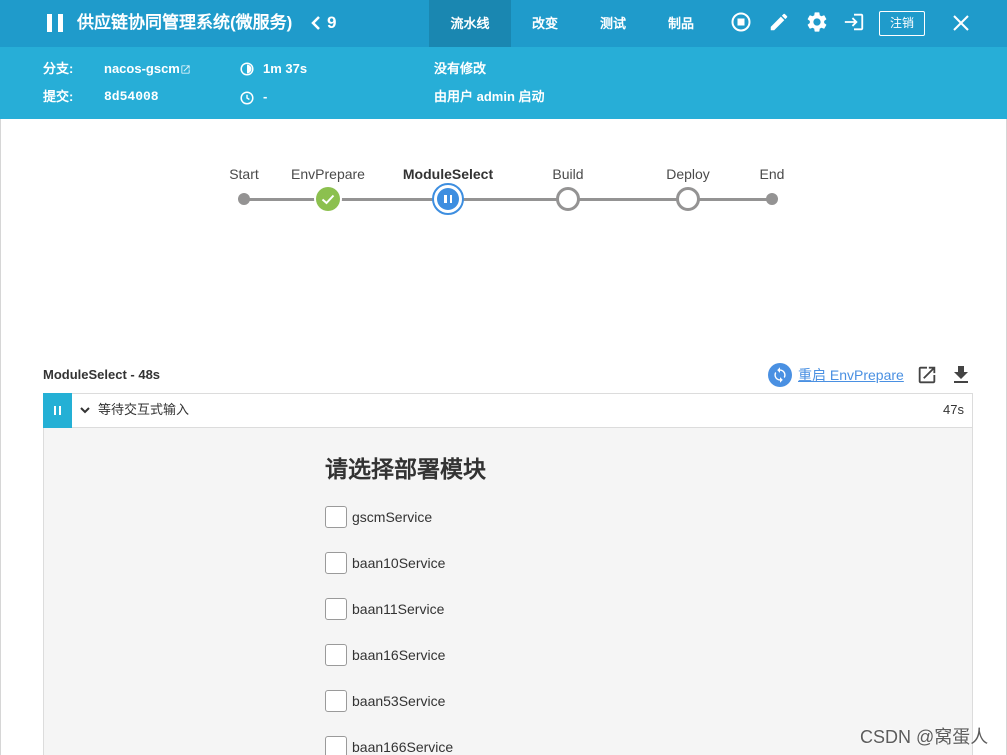 Image resolution: width=1007 pixels, height=755 pixels. Describe the element at coordinates (902, 23) in the screenshot. I see `logout-button: 注销` at that location.